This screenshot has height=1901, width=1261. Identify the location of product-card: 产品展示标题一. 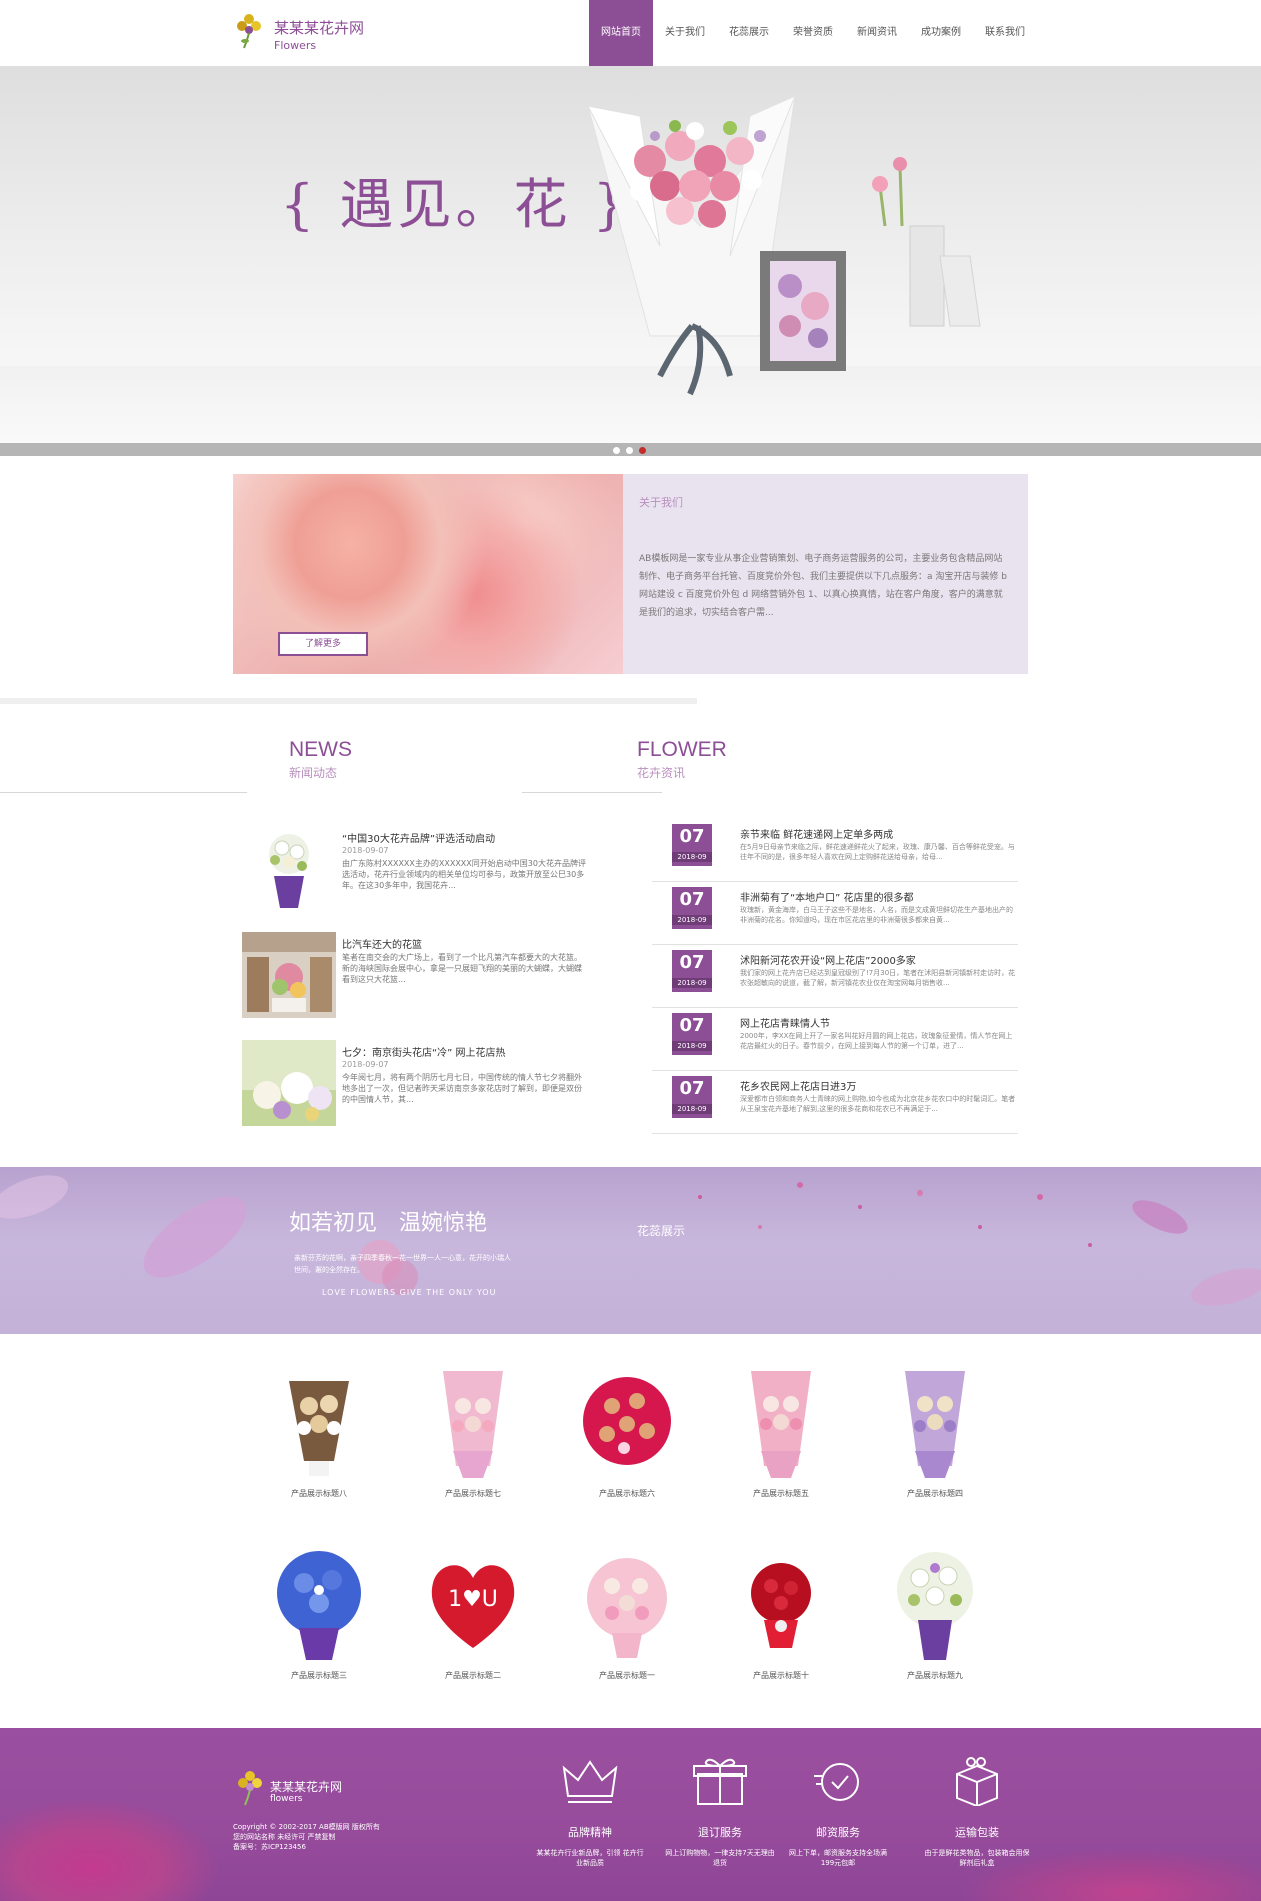
(627, 1614).